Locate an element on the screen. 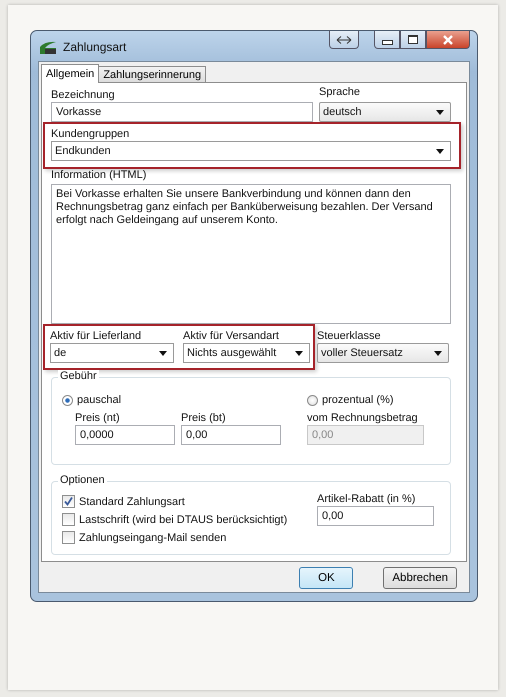  resize-button is located at coordinates (344, 40).